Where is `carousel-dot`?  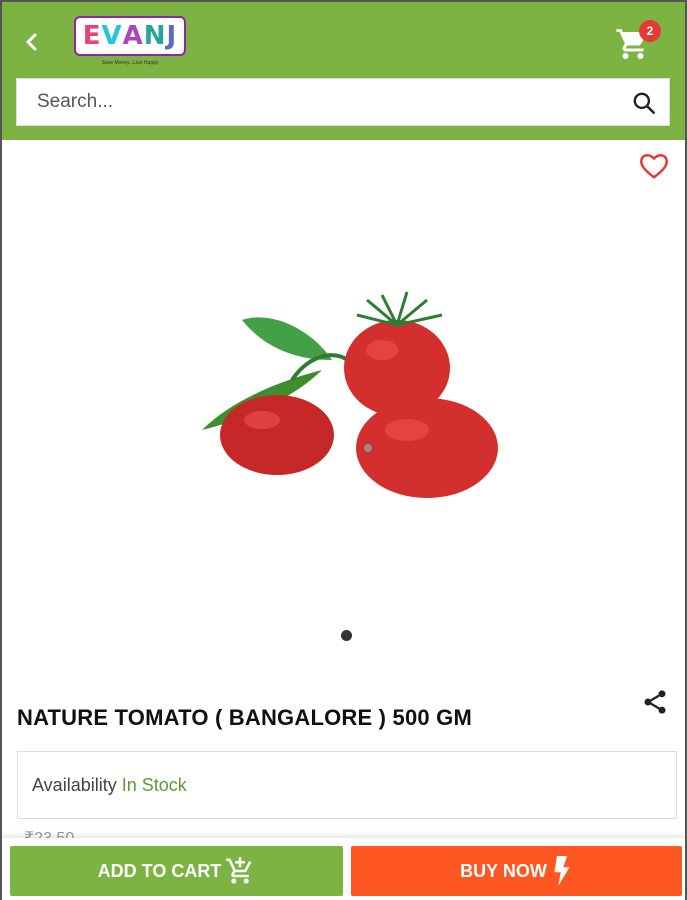 carousel-dot is located at coordinates (346, 635).